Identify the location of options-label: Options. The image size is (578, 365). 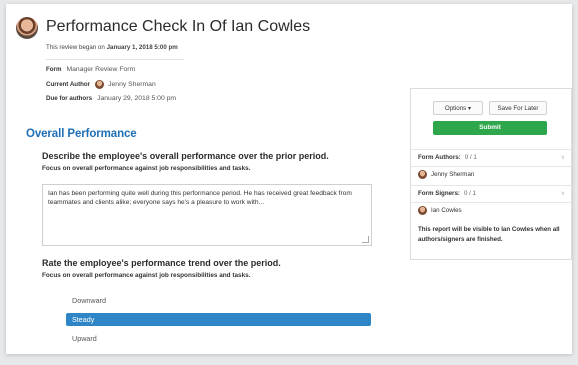
(455, 108).